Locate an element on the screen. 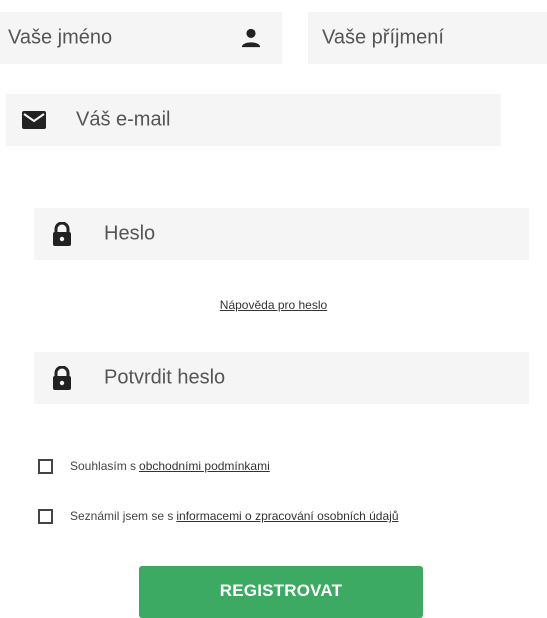 The width and height of the screenshot is (547, 618). confirm-password-placeholder: Potvrdit heslo is located at coordinates (165, 377).